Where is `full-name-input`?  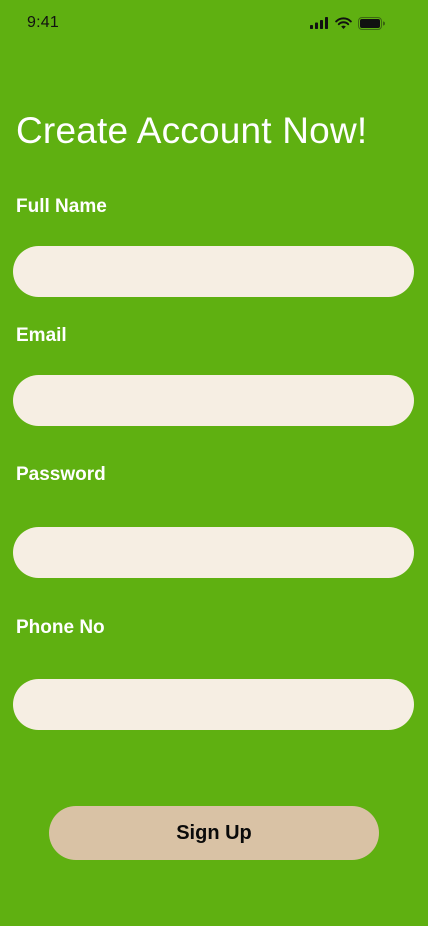
full-name-input is located at coordinates (213, 271).